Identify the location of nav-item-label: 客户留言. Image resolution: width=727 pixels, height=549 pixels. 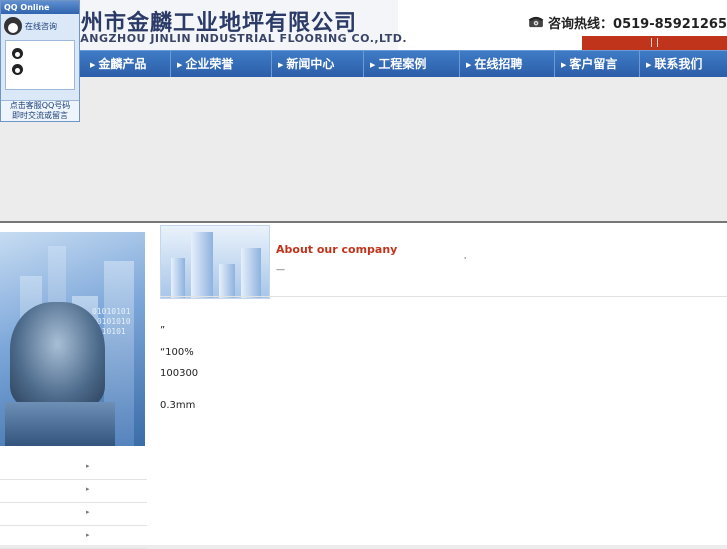
(593, 64).